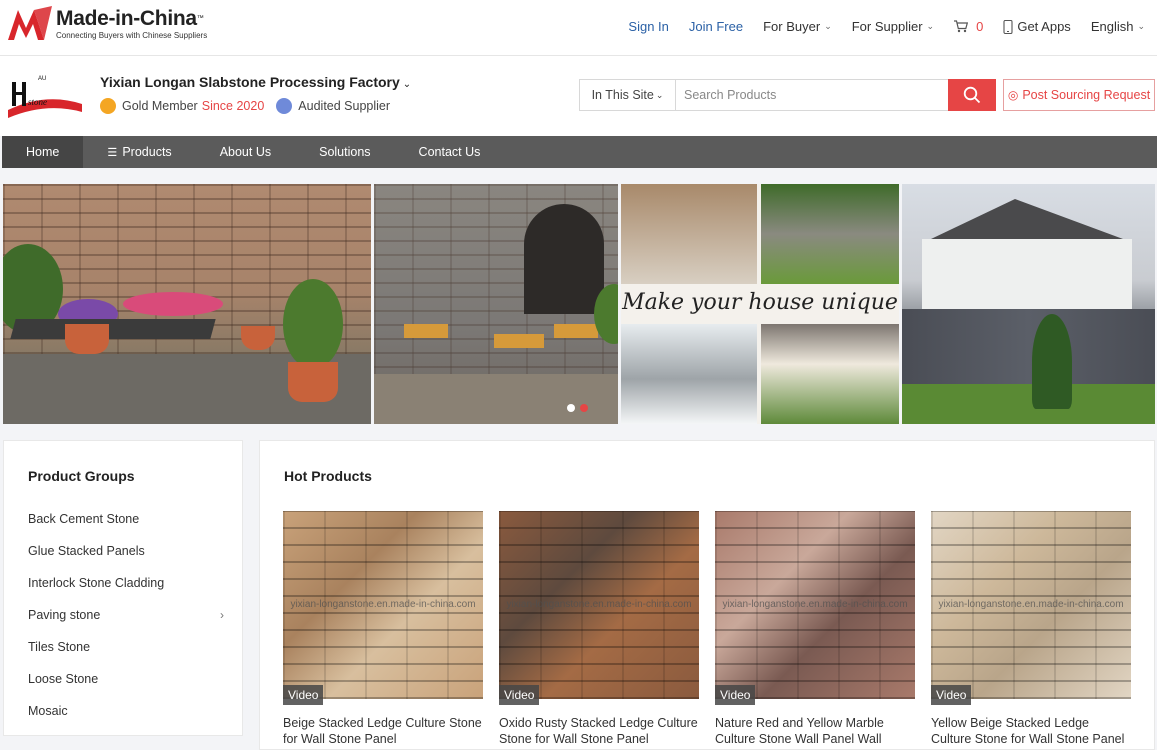  What do you see at coordinates (313, 324) in the screenshot?
I see `plant-decor` at bounding box center [313, 324].